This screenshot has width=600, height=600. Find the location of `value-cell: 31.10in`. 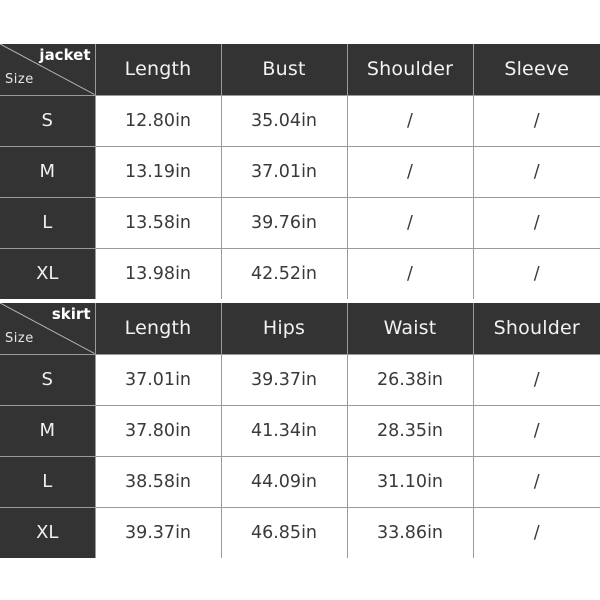

value-cell: 31.10in is located at coordinates (410, 482).